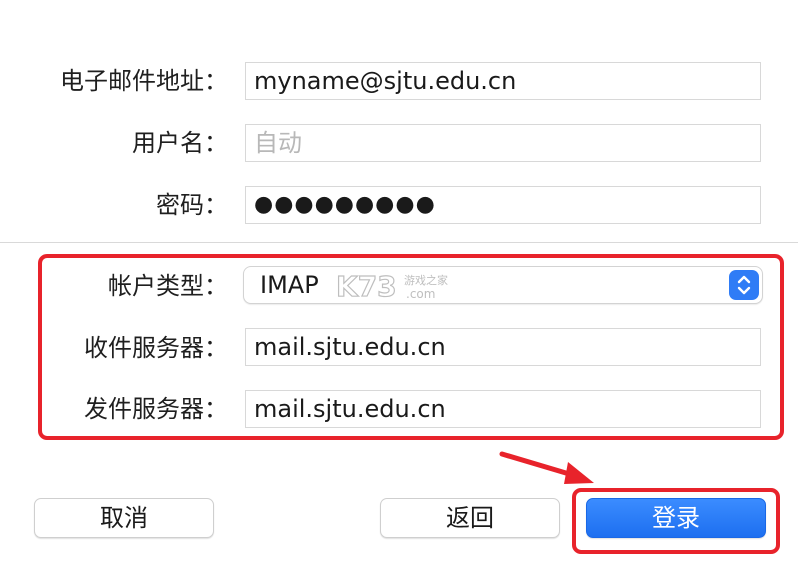 The image size is (798, 576). I want to click on account-type-label: 帐户类型：, so click(168, 286).